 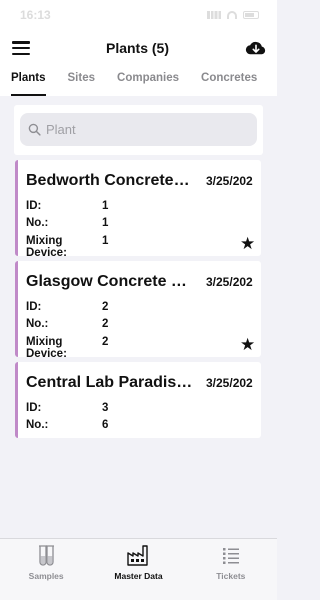 I want to click on plant-no: 1, so click(x=105, y=223).